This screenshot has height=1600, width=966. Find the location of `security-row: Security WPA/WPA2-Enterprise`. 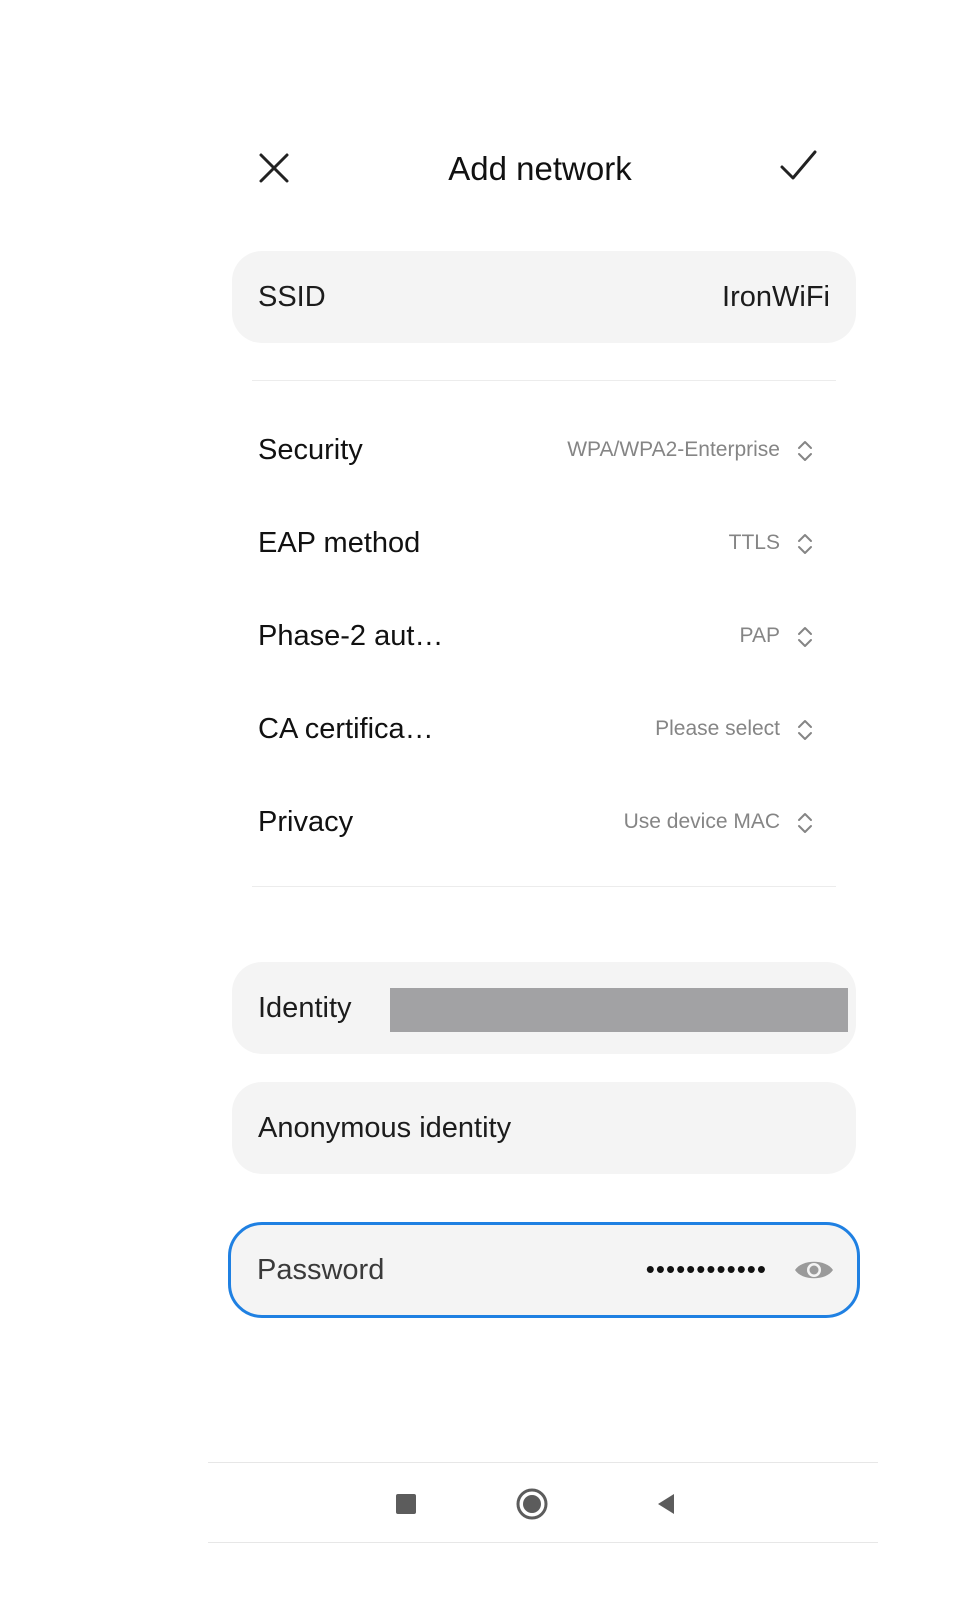

security-row: Security WPA/WPA2-Enterprise is located at coordinates (544, 450).